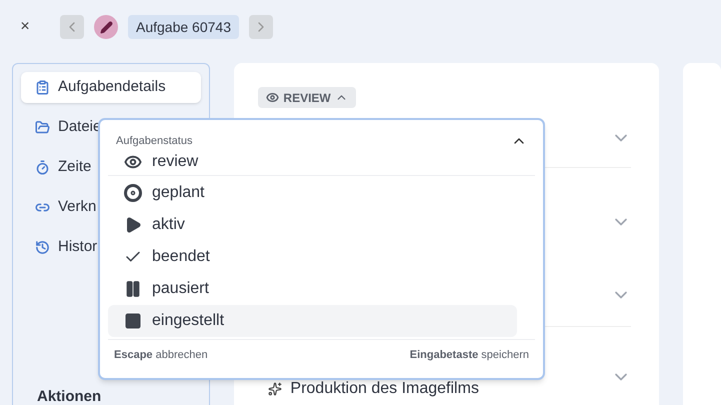 The image size is (721, 405). What do you see at coordinates (469, 355) in the screenshot?
I see `save-hint: Eingabetaste speichern` at bounding box center [469, 355].